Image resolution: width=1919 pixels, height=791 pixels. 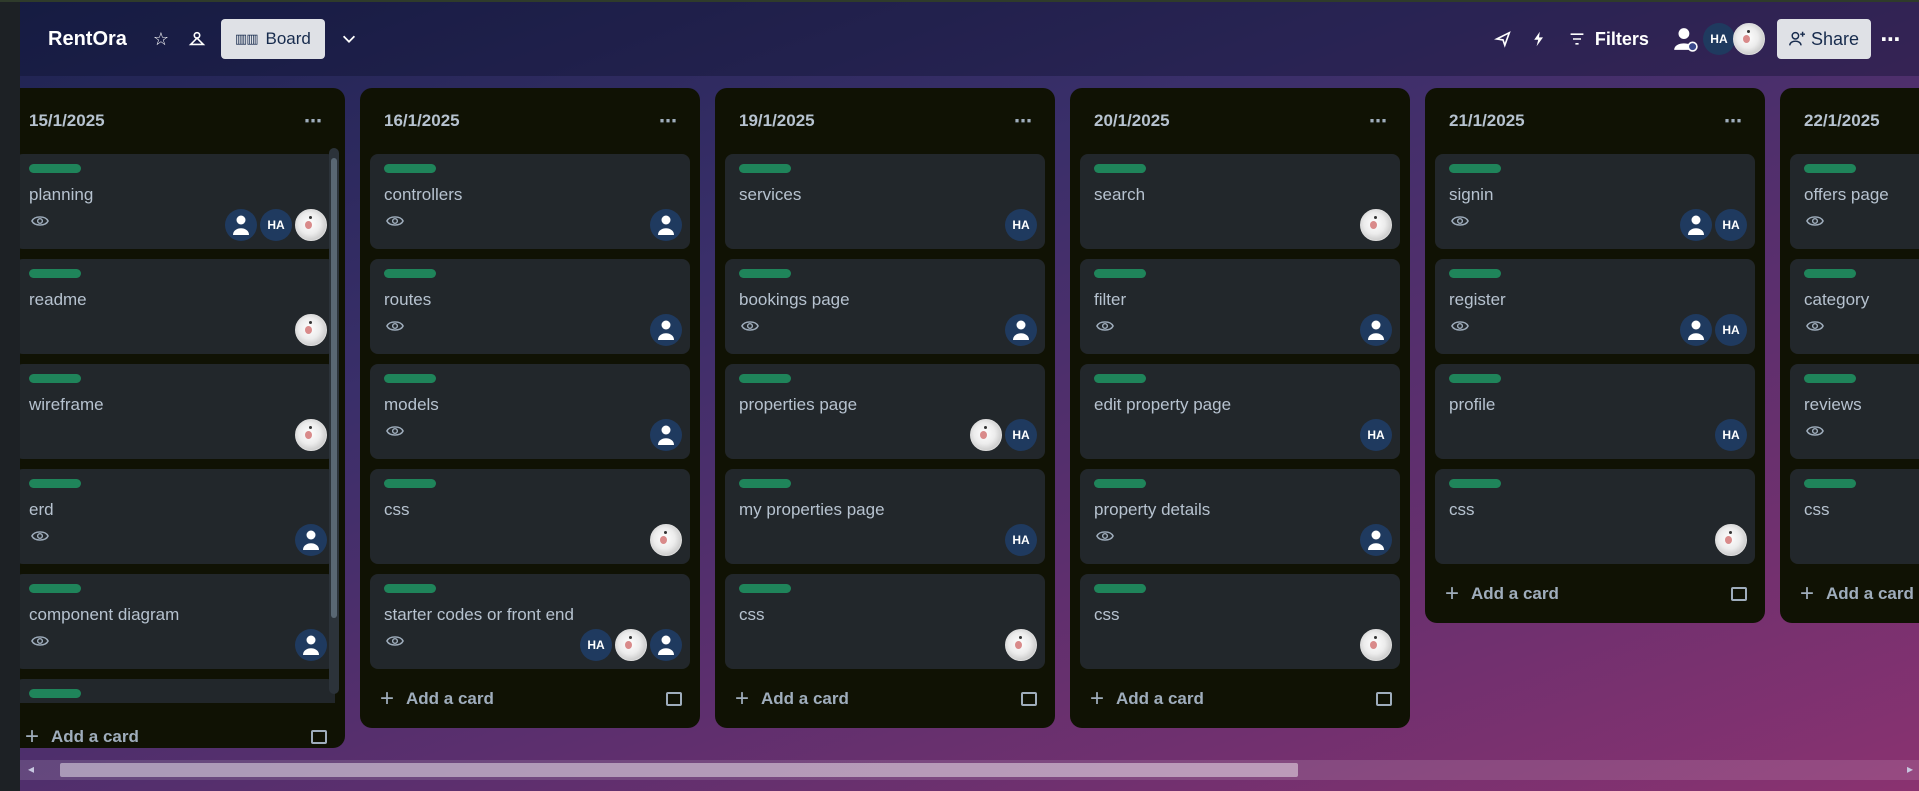 I want to click on list-title: 22/1/2025, so click(x=1842, y=121).